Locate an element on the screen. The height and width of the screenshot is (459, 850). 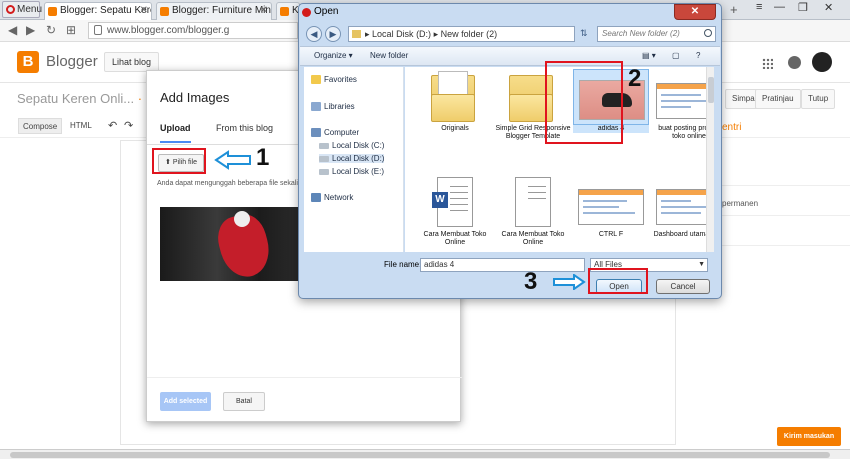
file-list-scrollbar is located at coordinates (710, 159).